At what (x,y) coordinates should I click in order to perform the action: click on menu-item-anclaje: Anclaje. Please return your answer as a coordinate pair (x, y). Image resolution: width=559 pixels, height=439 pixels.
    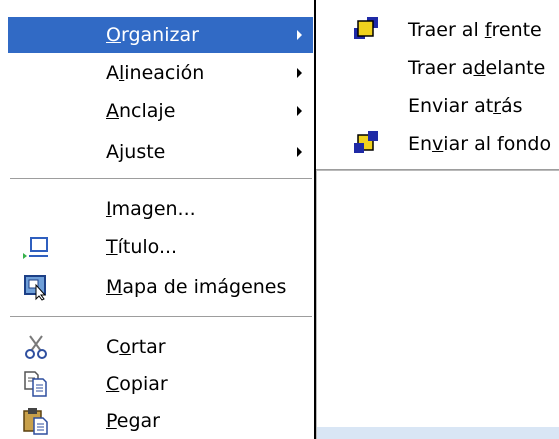
    Looking at the image, I should click on (160, 111).